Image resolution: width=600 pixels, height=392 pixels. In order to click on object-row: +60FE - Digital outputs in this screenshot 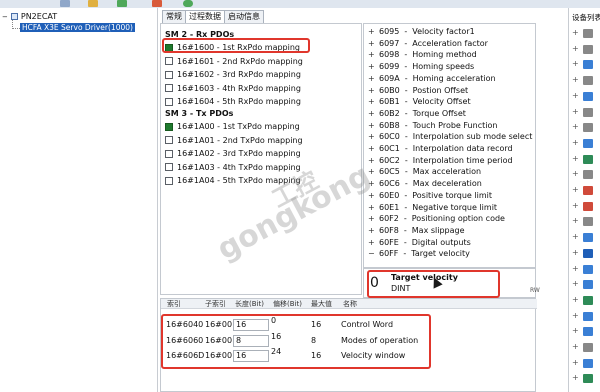, I will do `click(419, 242)`.